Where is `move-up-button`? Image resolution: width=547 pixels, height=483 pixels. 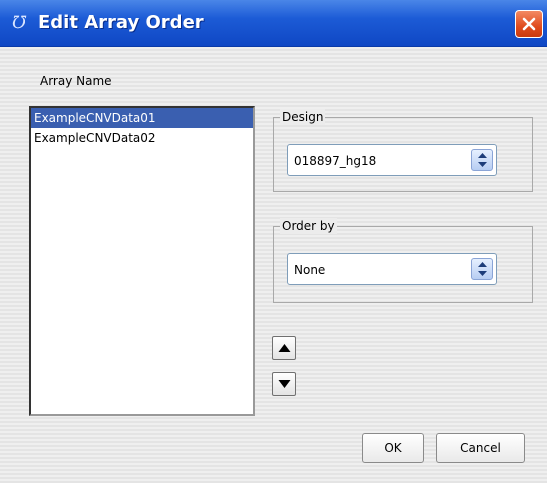
move-up-button is located at coordinates (284, 348).